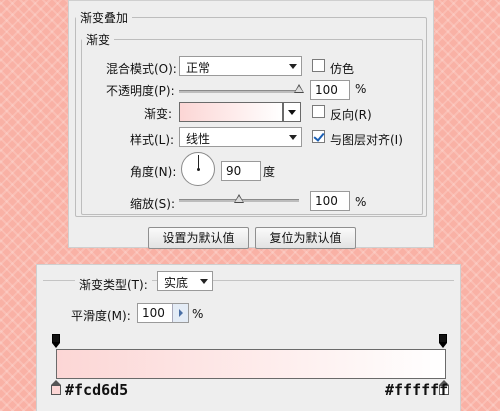 This screenshot has height=411, width=500. Describe the element at coordinates (269, 172) in the screenshot. I see `angle-unit: 度` at that location.